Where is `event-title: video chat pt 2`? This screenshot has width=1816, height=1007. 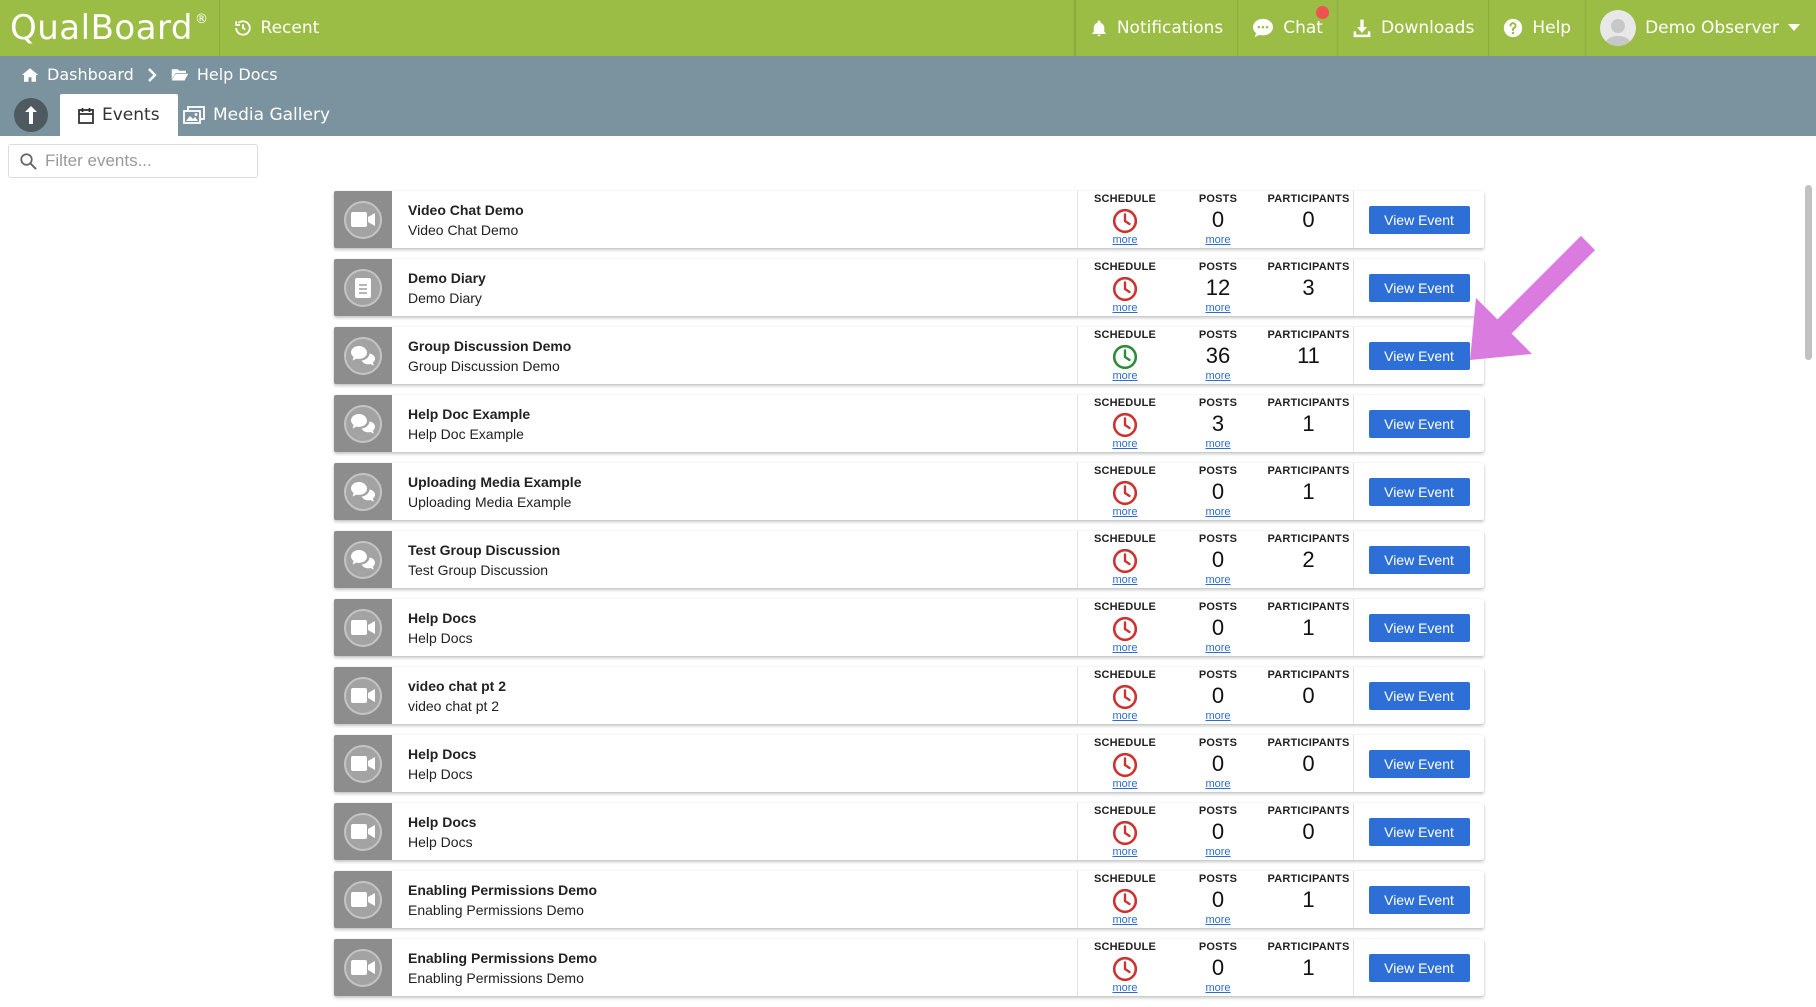
event-title: video chat pt 2 is located at coordinates (457, 686).